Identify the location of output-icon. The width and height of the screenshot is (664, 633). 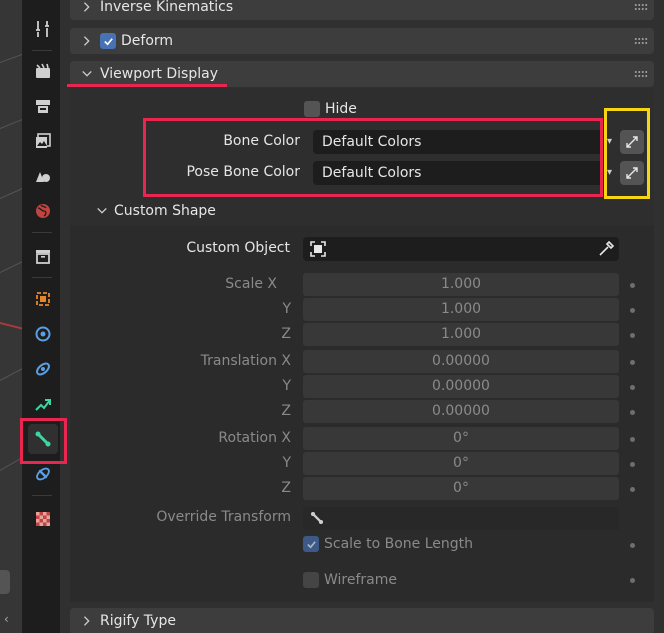
(43, 106).